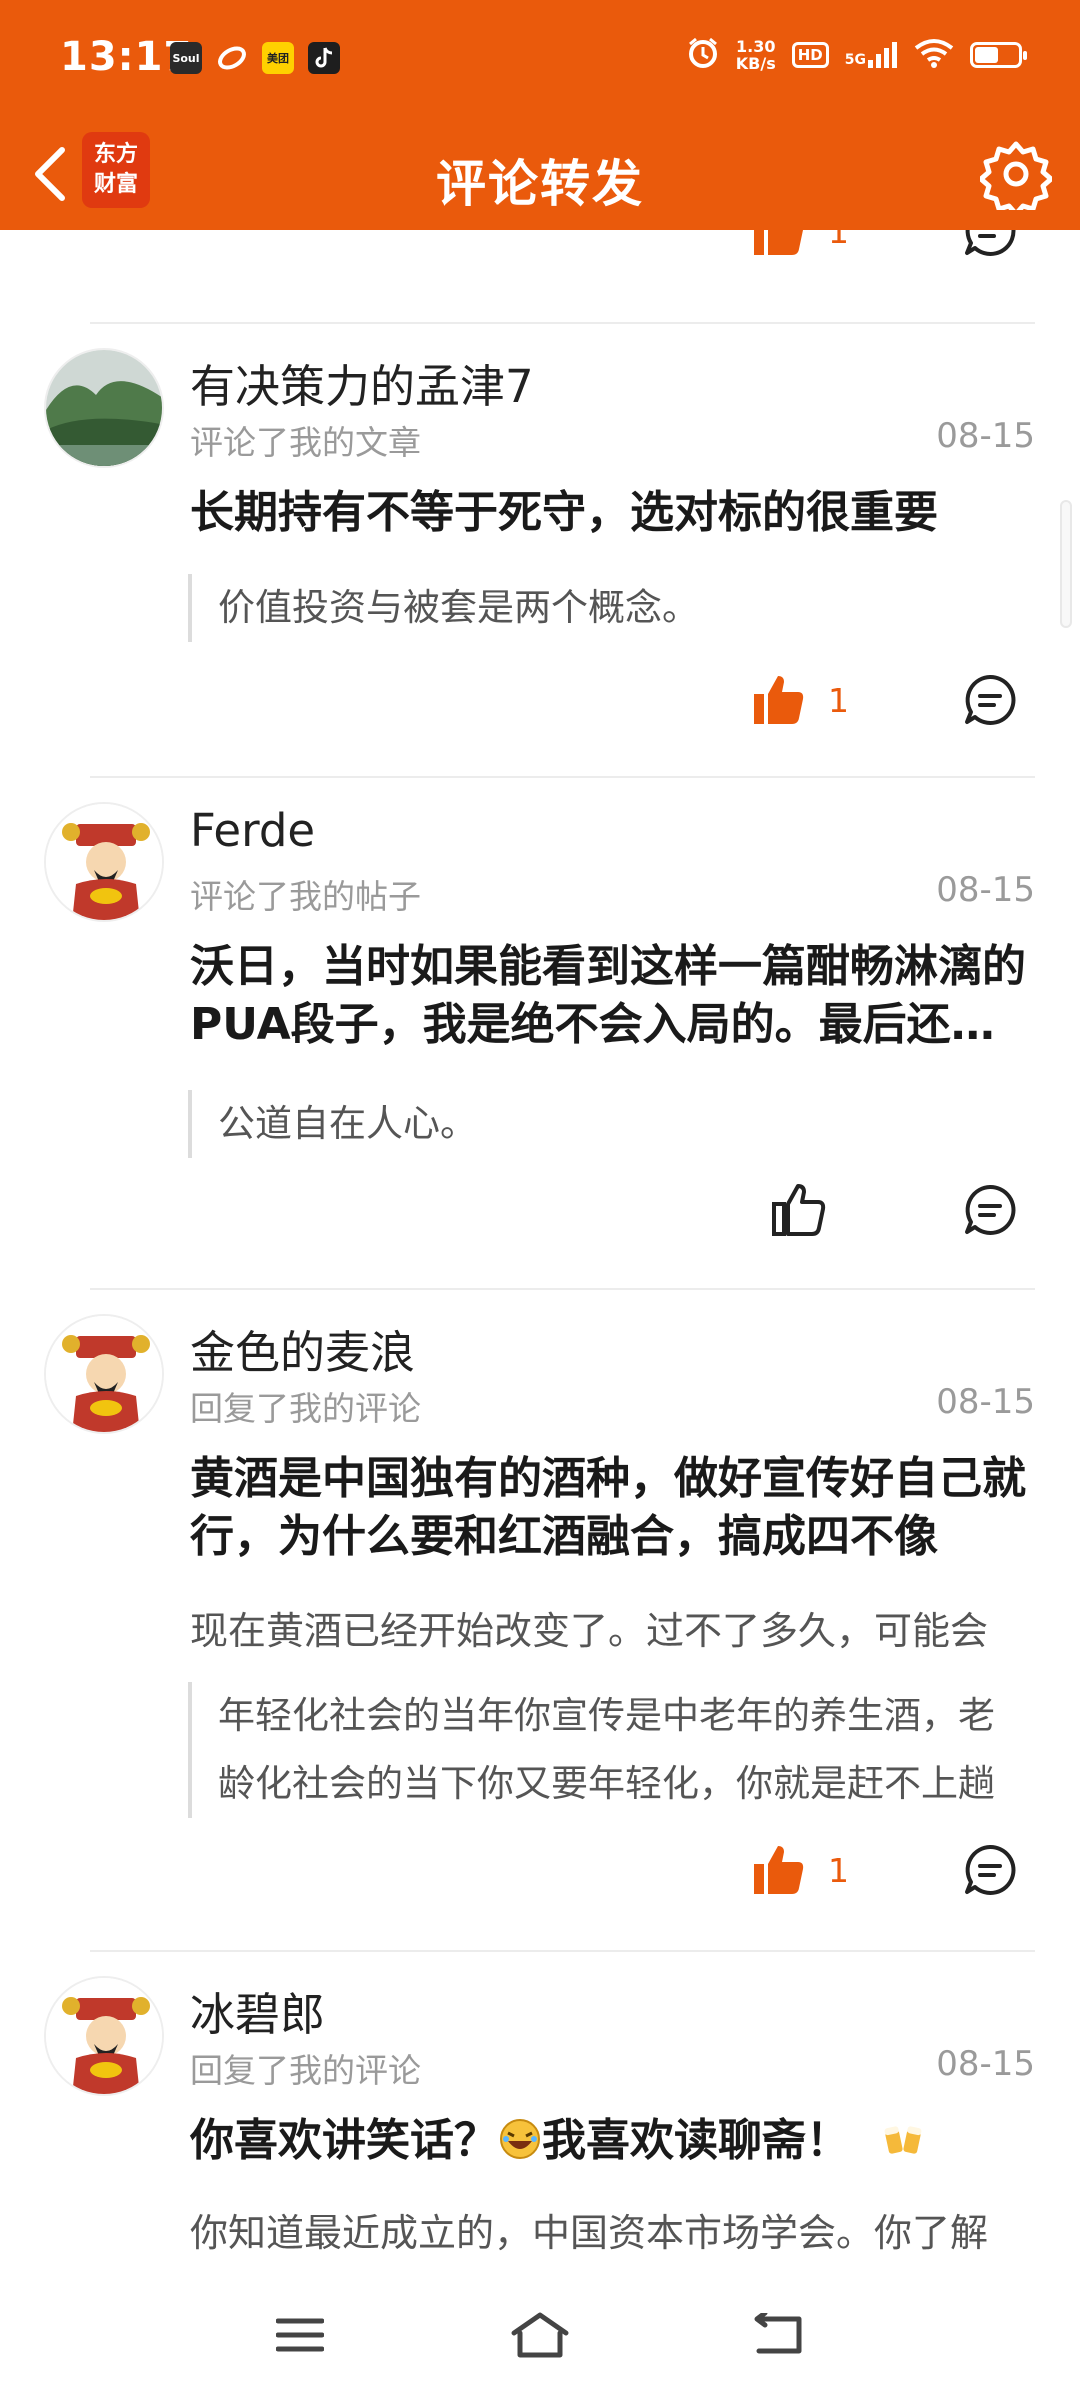 This screenshot has height=2400, width=1080. I want to click on thumbs-up-outline-icon, so click(799, 1210).